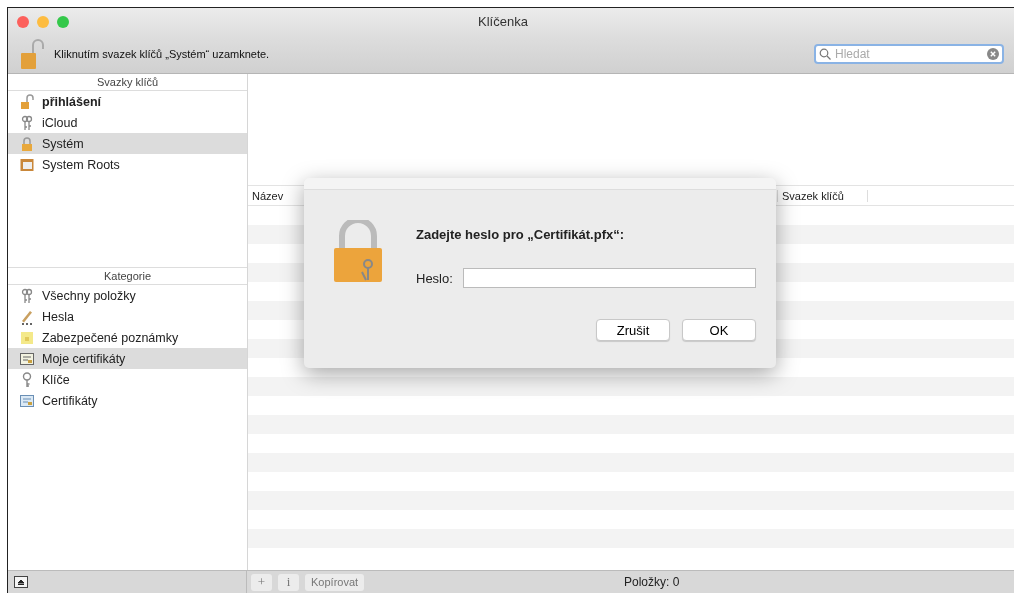 The width and height of the screenshot is (1014, 593). Describe the element at coordinates (633, 330) in the screenshot. I see `cancel-button: Zrušit` at that location.